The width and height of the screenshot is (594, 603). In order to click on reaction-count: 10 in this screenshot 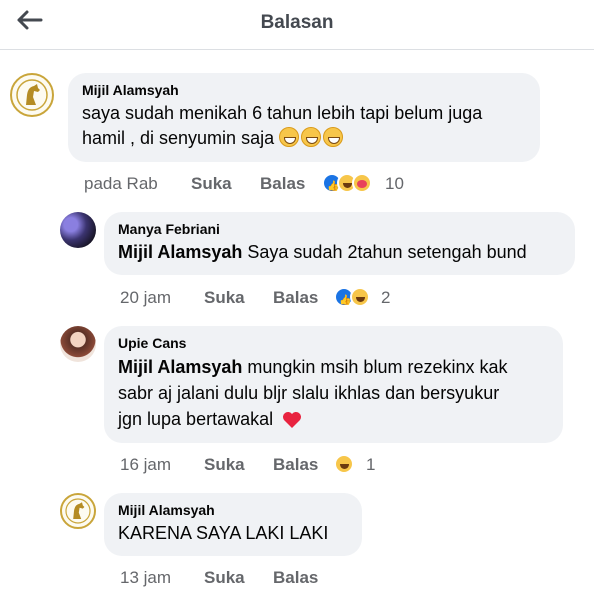, I will do `click(394, 184)`.